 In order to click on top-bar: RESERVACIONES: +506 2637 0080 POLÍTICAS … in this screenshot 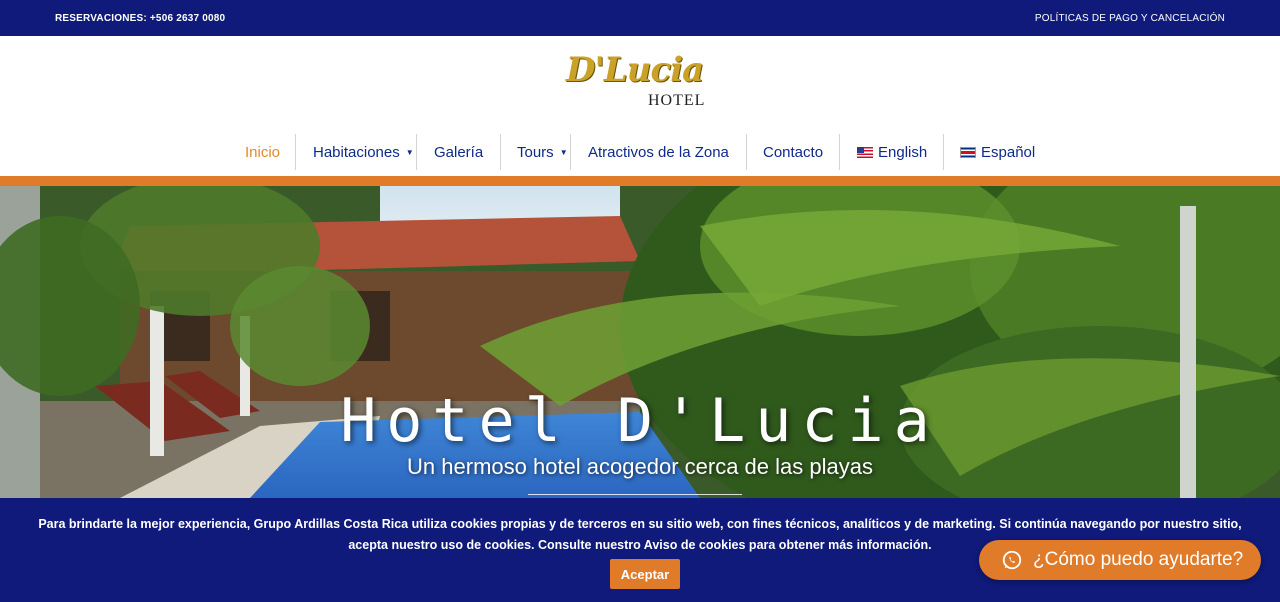, I will do `click(640, 18)`.